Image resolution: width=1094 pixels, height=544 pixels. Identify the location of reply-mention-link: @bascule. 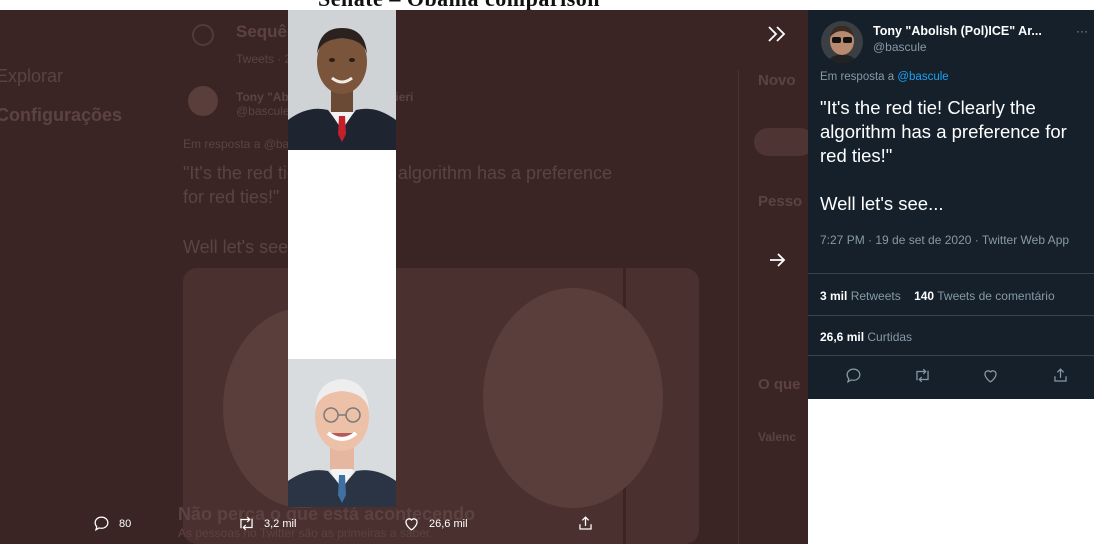
(922, 77).